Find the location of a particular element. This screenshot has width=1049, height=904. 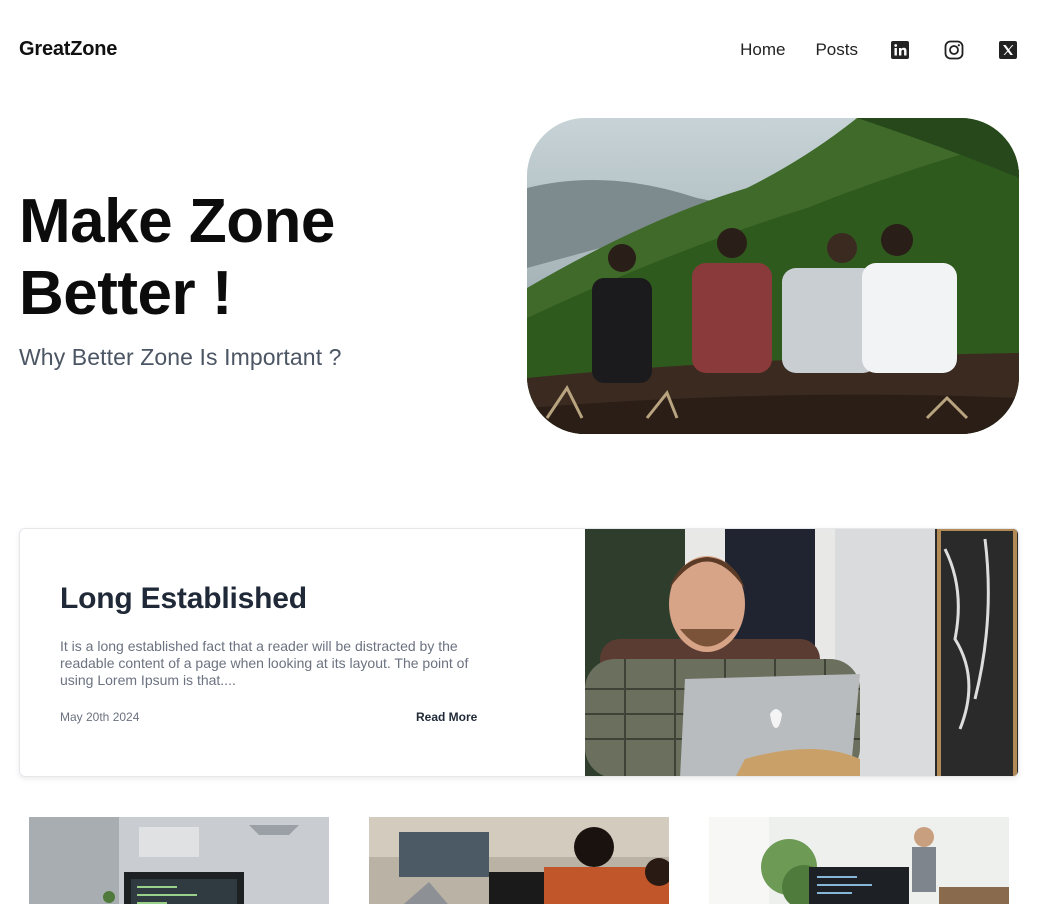

featured-post-date: May 20th 2024 is located at coordinates (100, 717).